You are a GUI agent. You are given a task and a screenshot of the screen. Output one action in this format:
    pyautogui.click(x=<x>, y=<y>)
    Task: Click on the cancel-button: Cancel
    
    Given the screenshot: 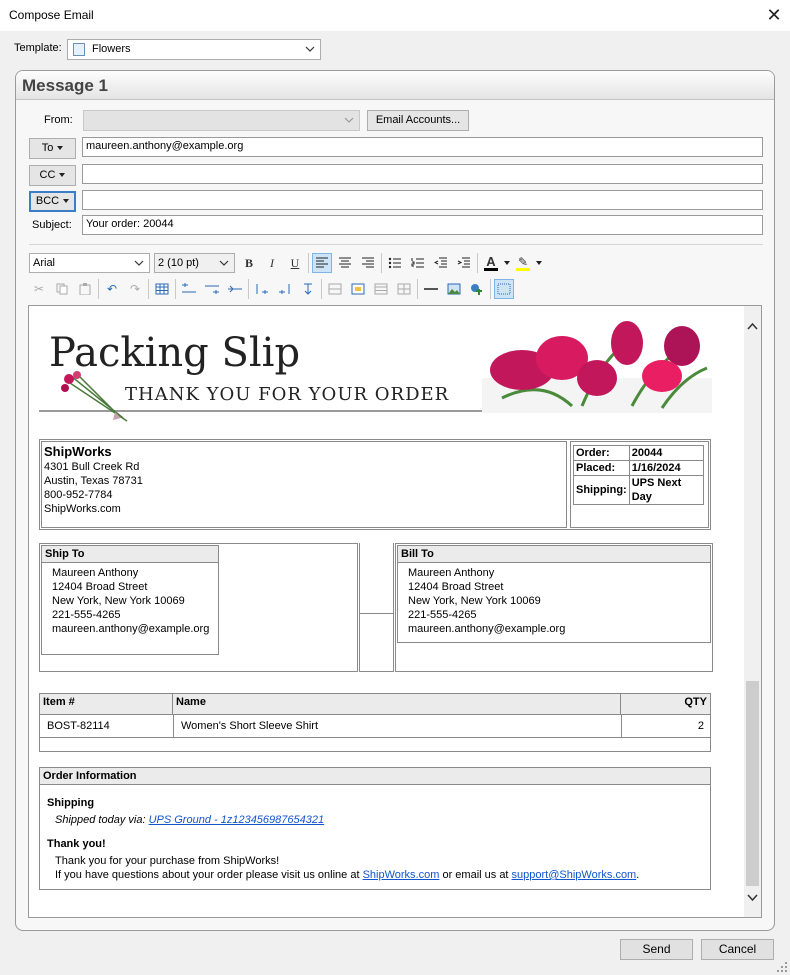 What is the action you would take?
    pyautogui.click(x=737, y=949)
    